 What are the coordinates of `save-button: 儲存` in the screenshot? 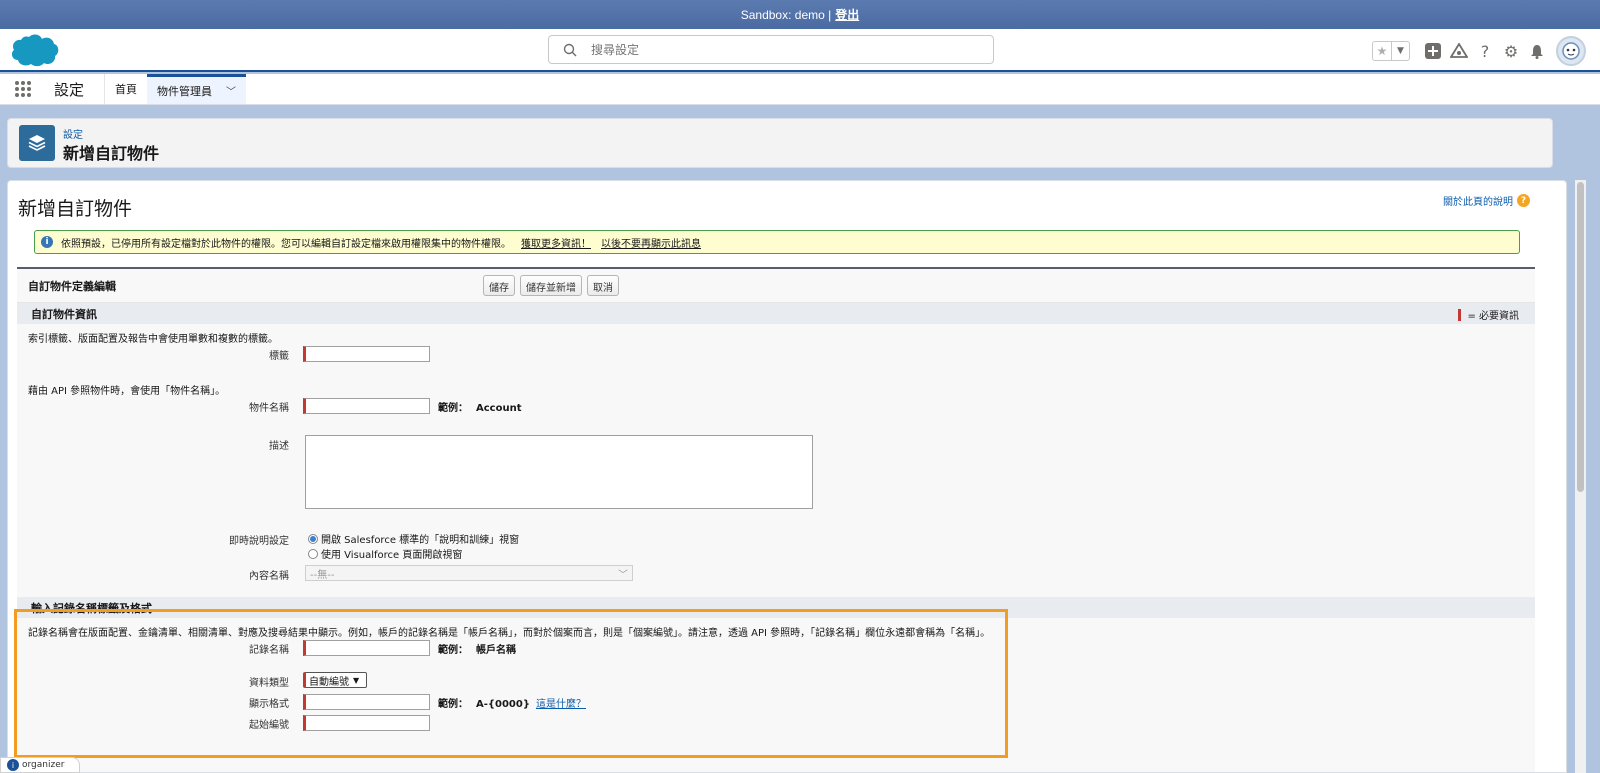 It's located at (499, 285).